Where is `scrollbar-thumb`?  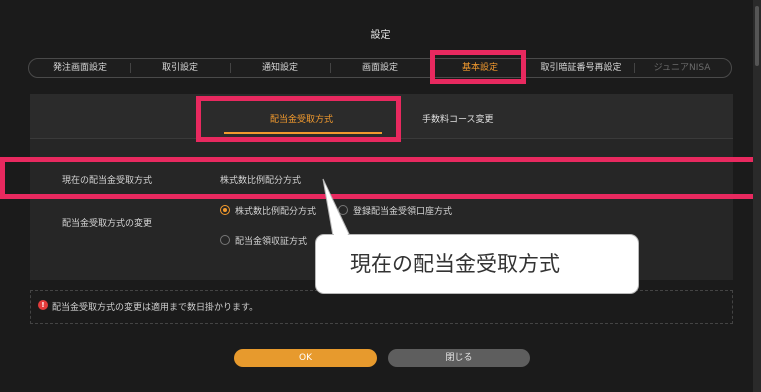
scrollbar-thumb is located at coordinates (757, 36).